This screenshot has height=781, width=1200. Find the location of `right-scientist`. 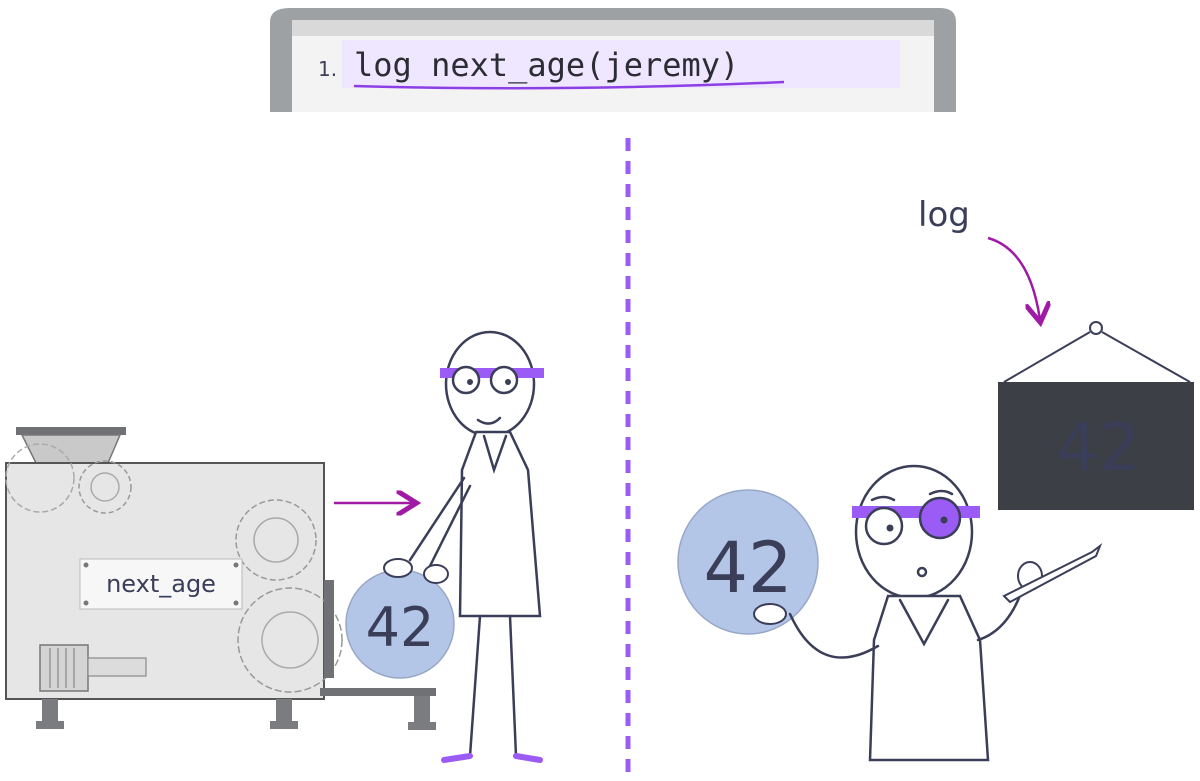

right-scientist is located at coordinates (907, 613).